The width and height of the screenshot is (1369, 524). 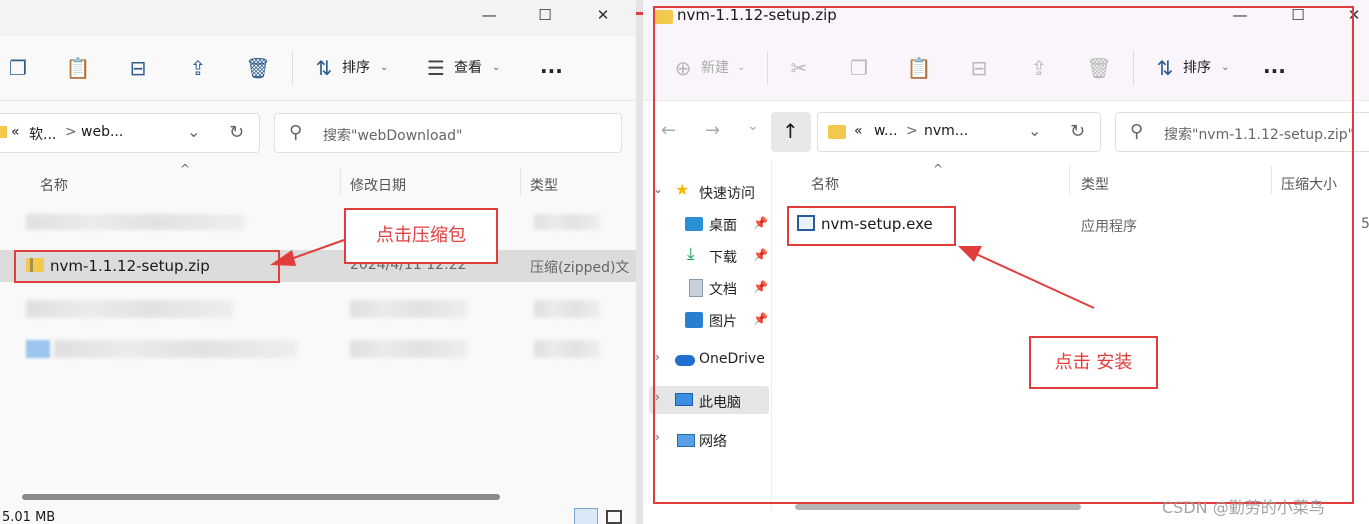 I want to click on arrow-to-exe, so click(x=1026, y=277).